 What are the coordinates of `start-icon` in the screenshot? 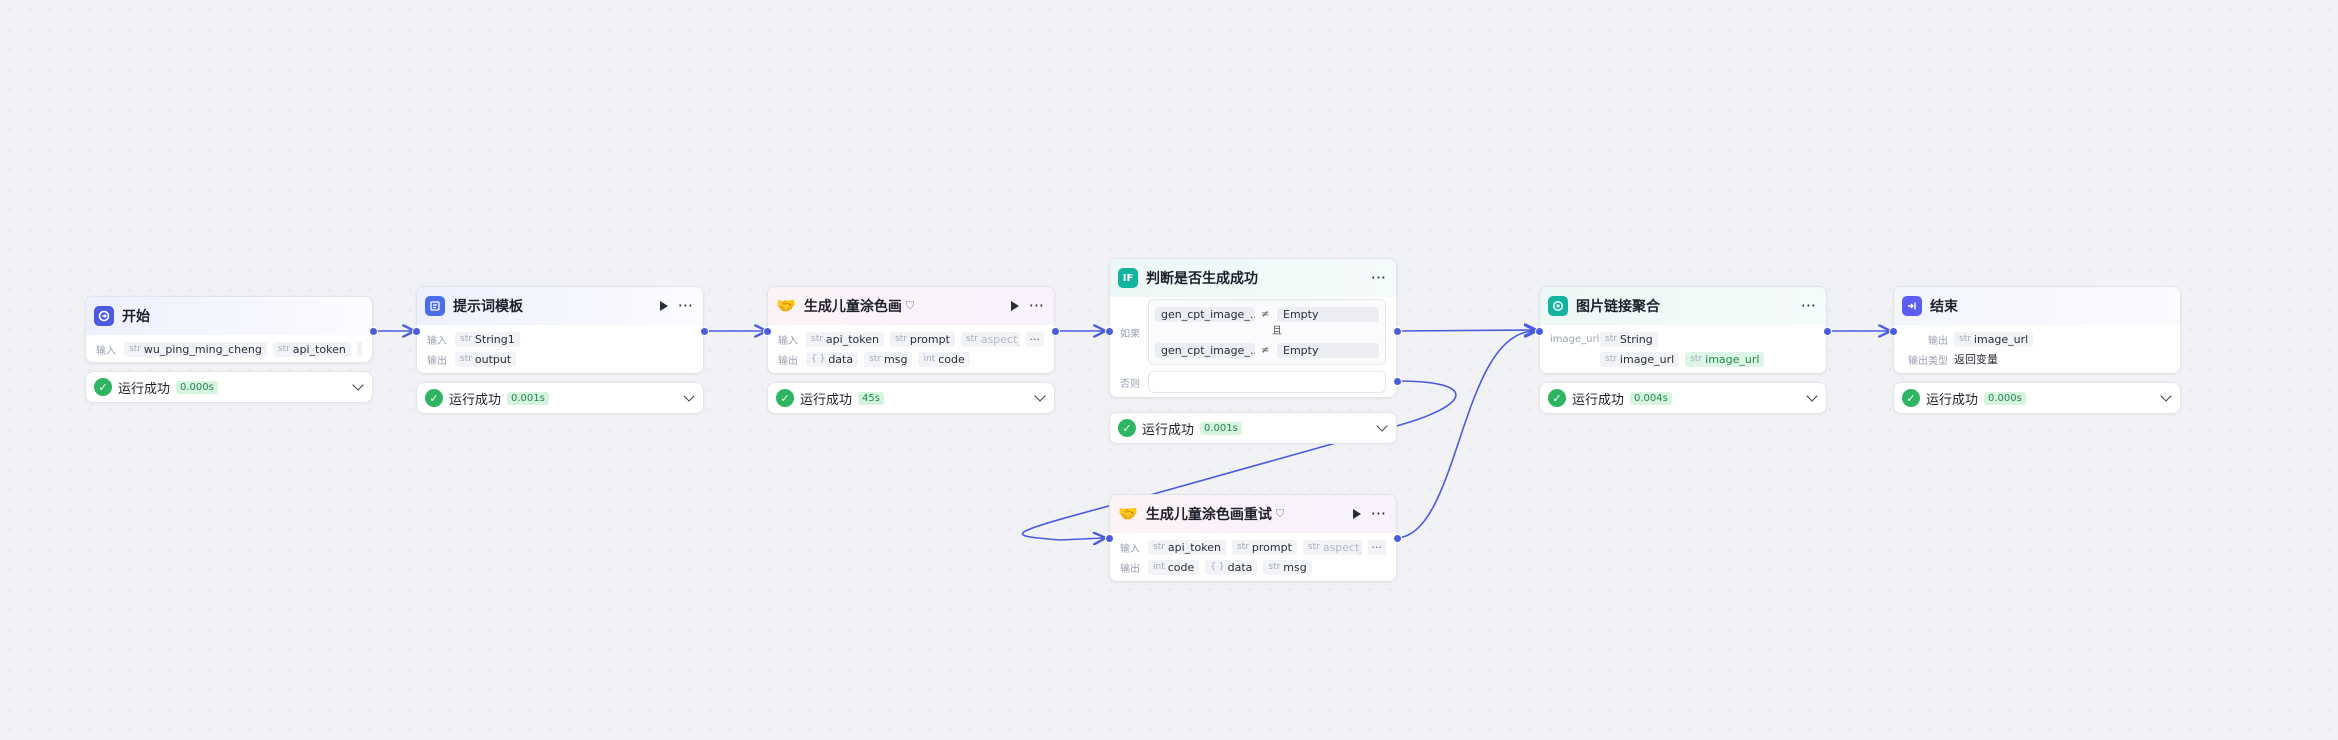 It's located at (104, 316).